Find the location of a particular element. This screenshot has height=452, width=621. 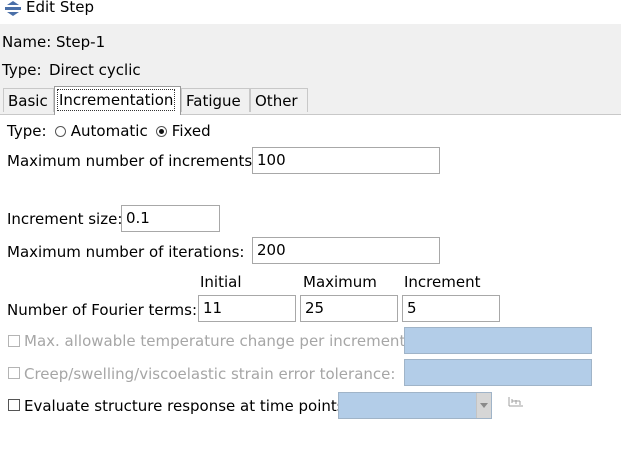

step-type-label: Type: is located at coordinates (22, 70).